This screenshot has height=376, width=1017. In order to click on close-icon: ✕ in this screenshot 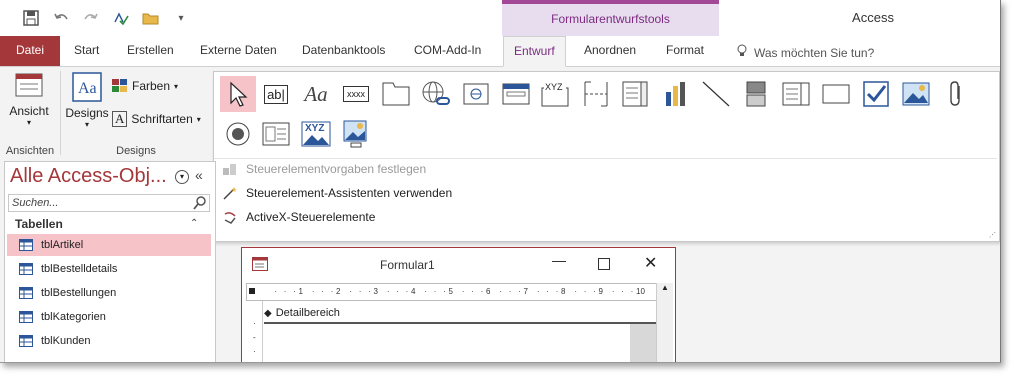, I will do `click(650, 263)`.